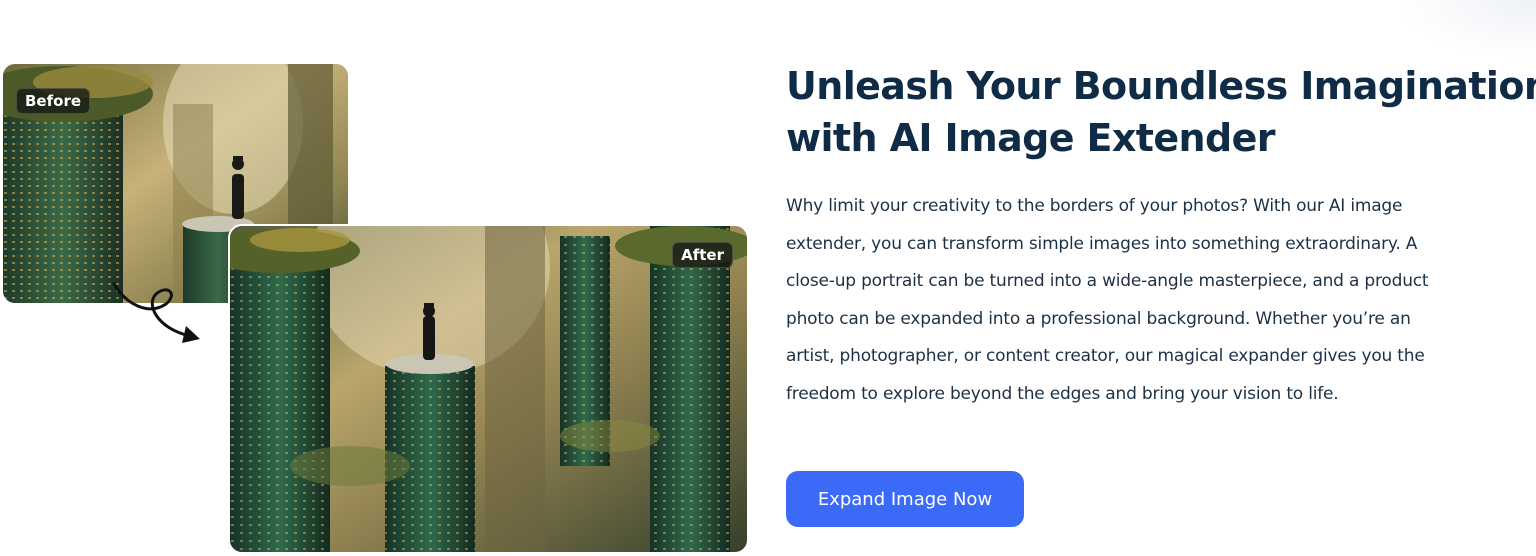  I want to click on section-title-line-1: Unleash Your Boundless Imagination, so click(1161, 86).